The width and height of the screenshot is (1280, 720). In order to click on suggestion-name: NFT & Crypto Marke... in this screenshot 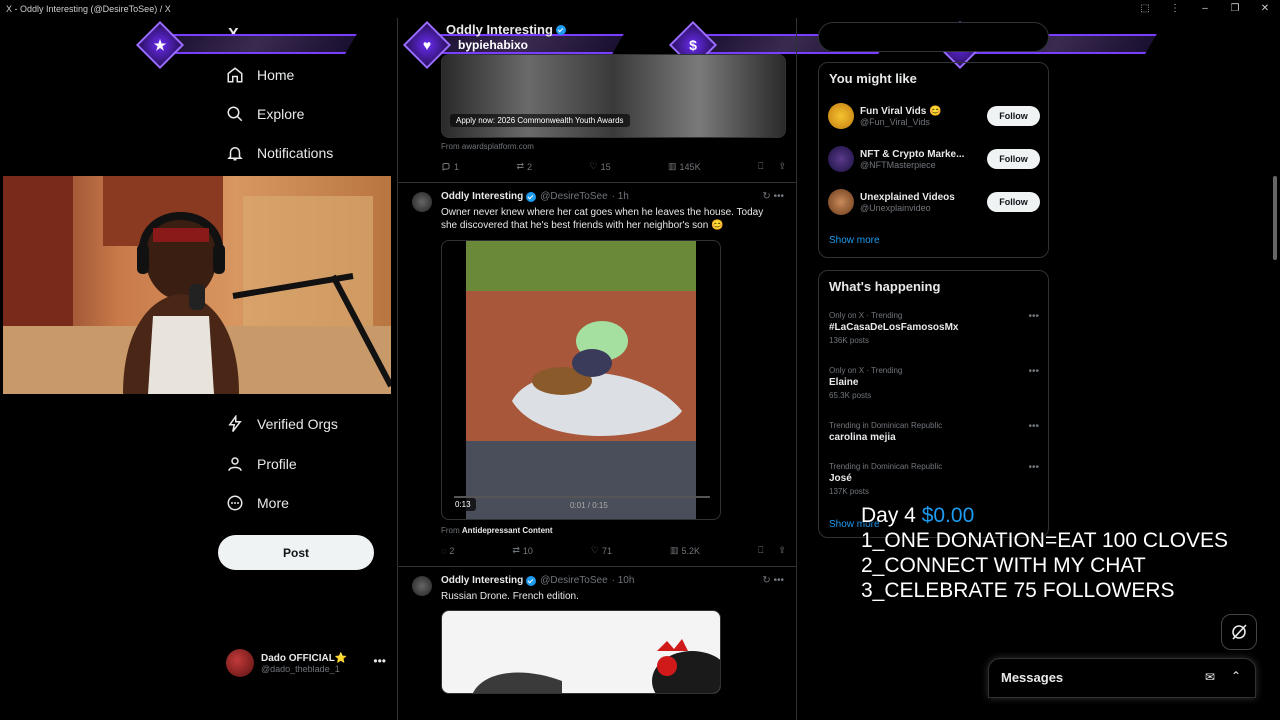, I will do `click(912, 154)`.